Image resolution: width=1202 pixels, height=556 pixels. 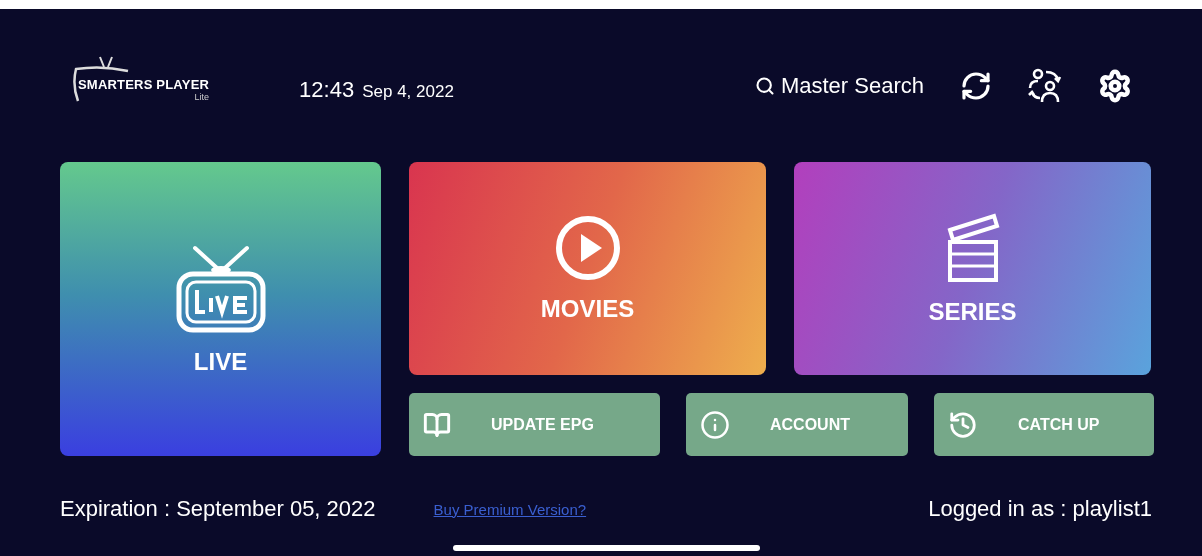 I want to click on series-tile: SERIES, so click(x=972, y=268).